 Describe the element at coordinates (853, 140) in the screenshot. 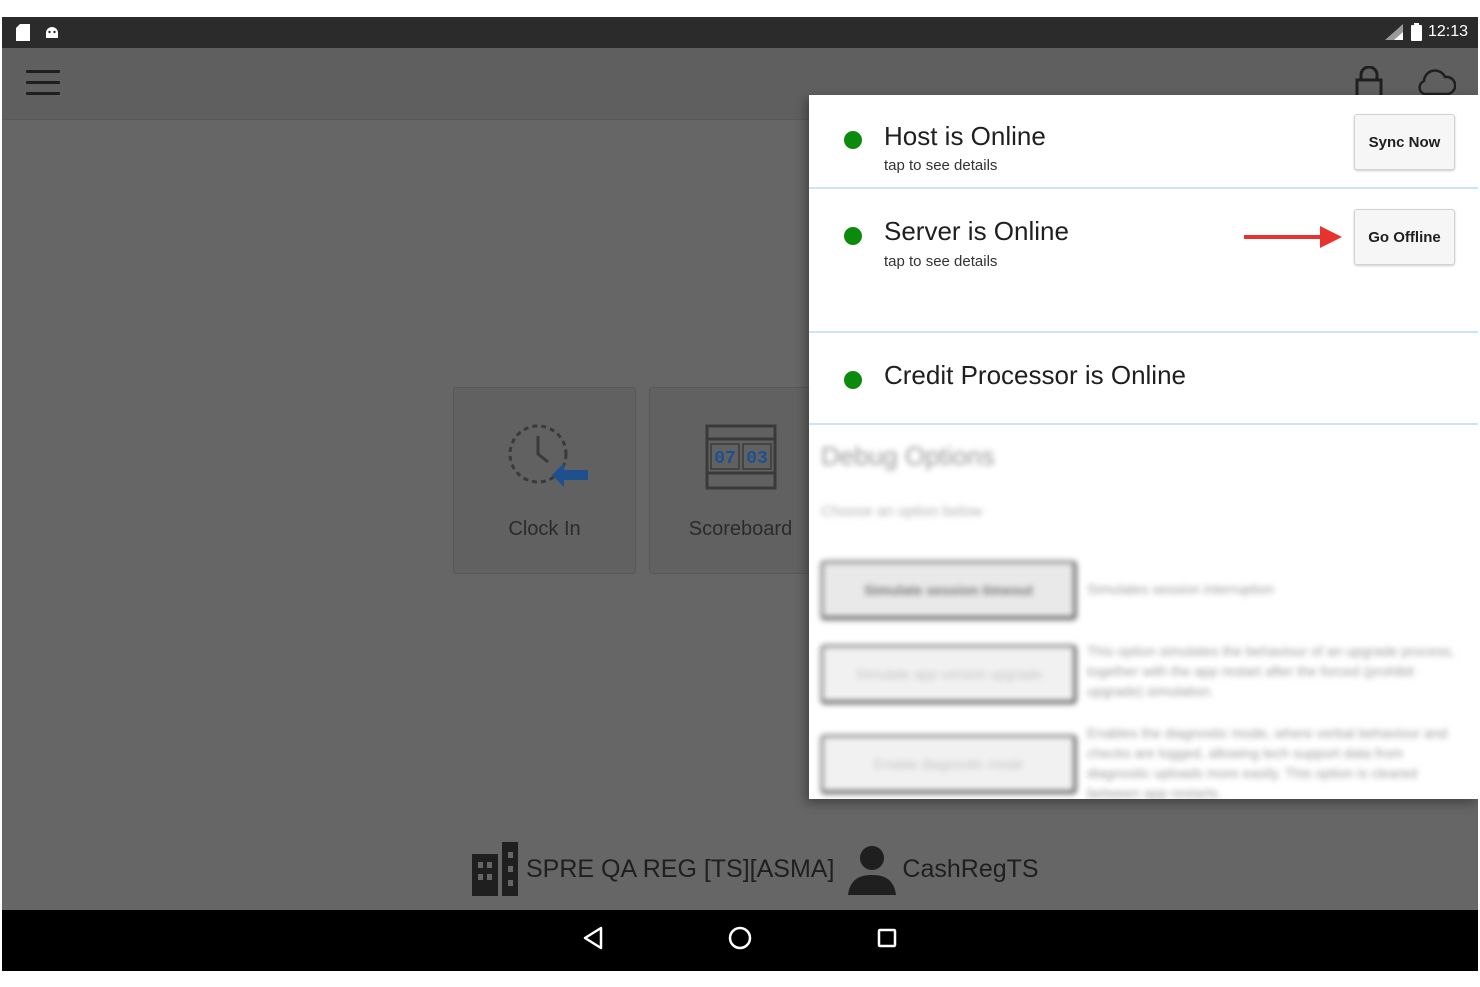

I see `host-online-dot` at that location.